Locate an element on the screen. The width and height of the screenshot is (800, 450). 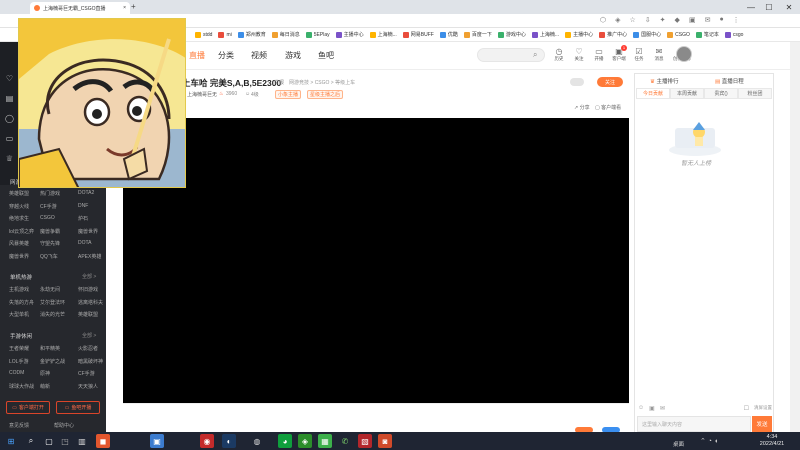
trophy-icon: ♕ is located at coordinates (9, 158).